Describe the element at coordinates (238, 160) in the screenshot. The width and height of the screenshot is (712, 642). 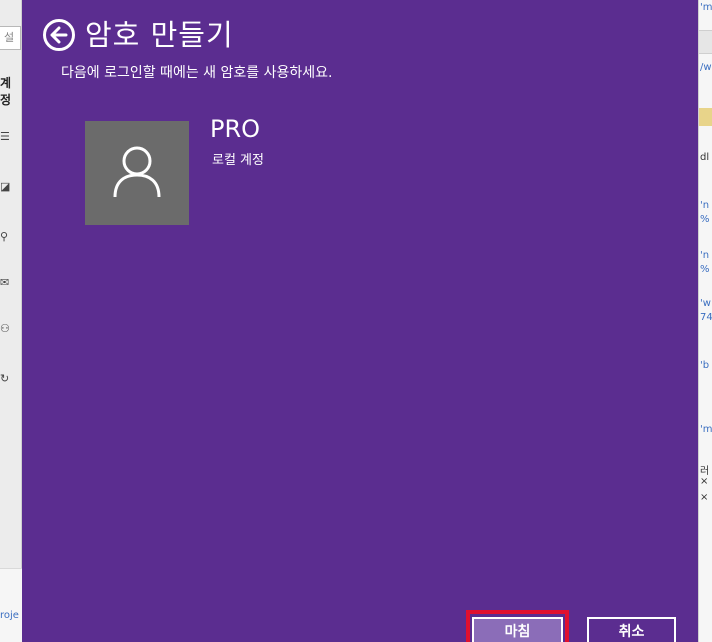
I see `account-type: 로컬 계정` at that location.